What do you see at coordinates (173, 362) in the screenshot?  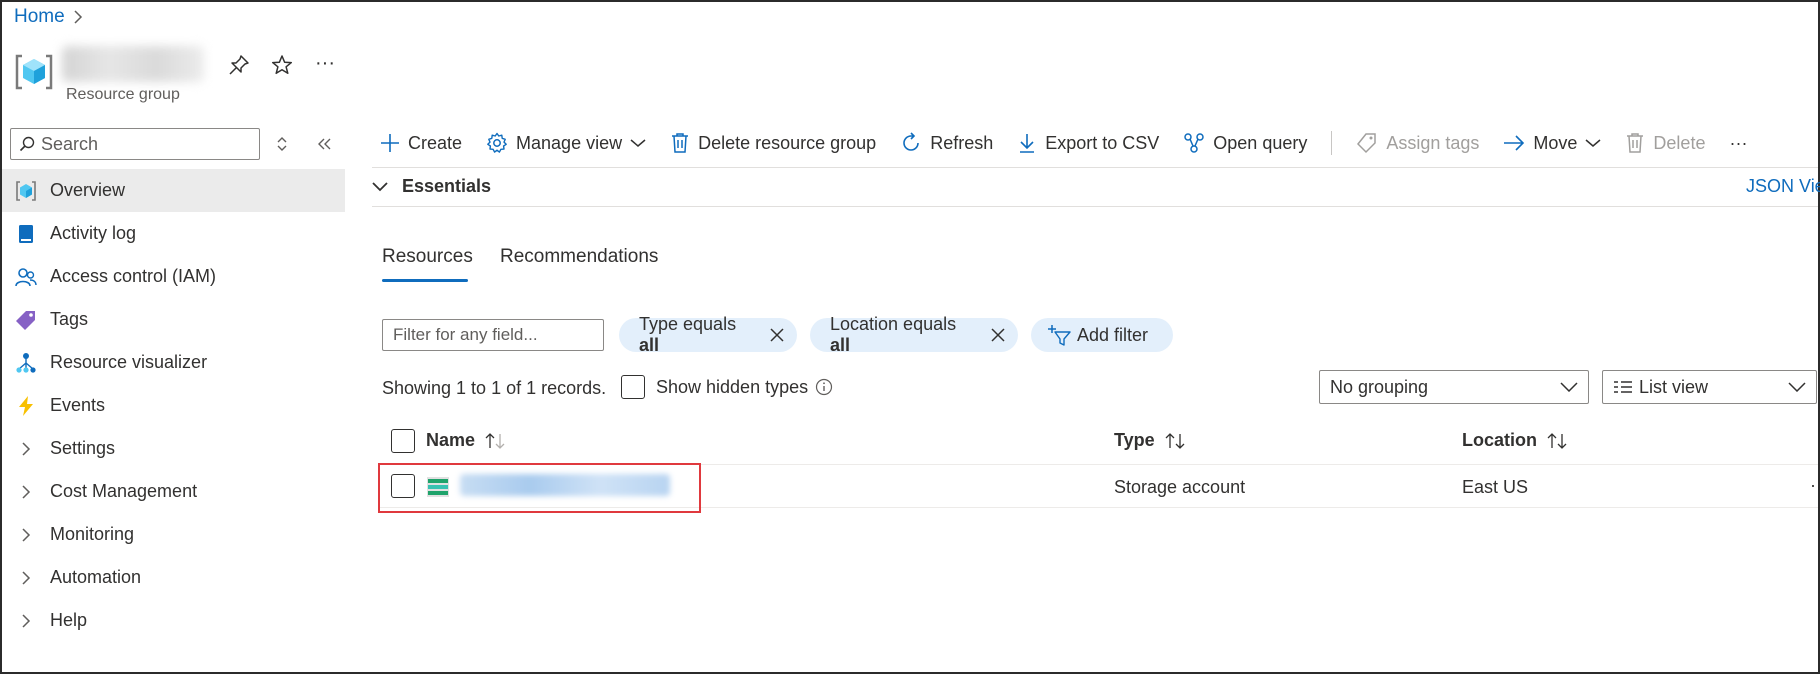 I see `sidebar-item-resource-visualizer: Resource visualizer` at bounding box center [173, 362].